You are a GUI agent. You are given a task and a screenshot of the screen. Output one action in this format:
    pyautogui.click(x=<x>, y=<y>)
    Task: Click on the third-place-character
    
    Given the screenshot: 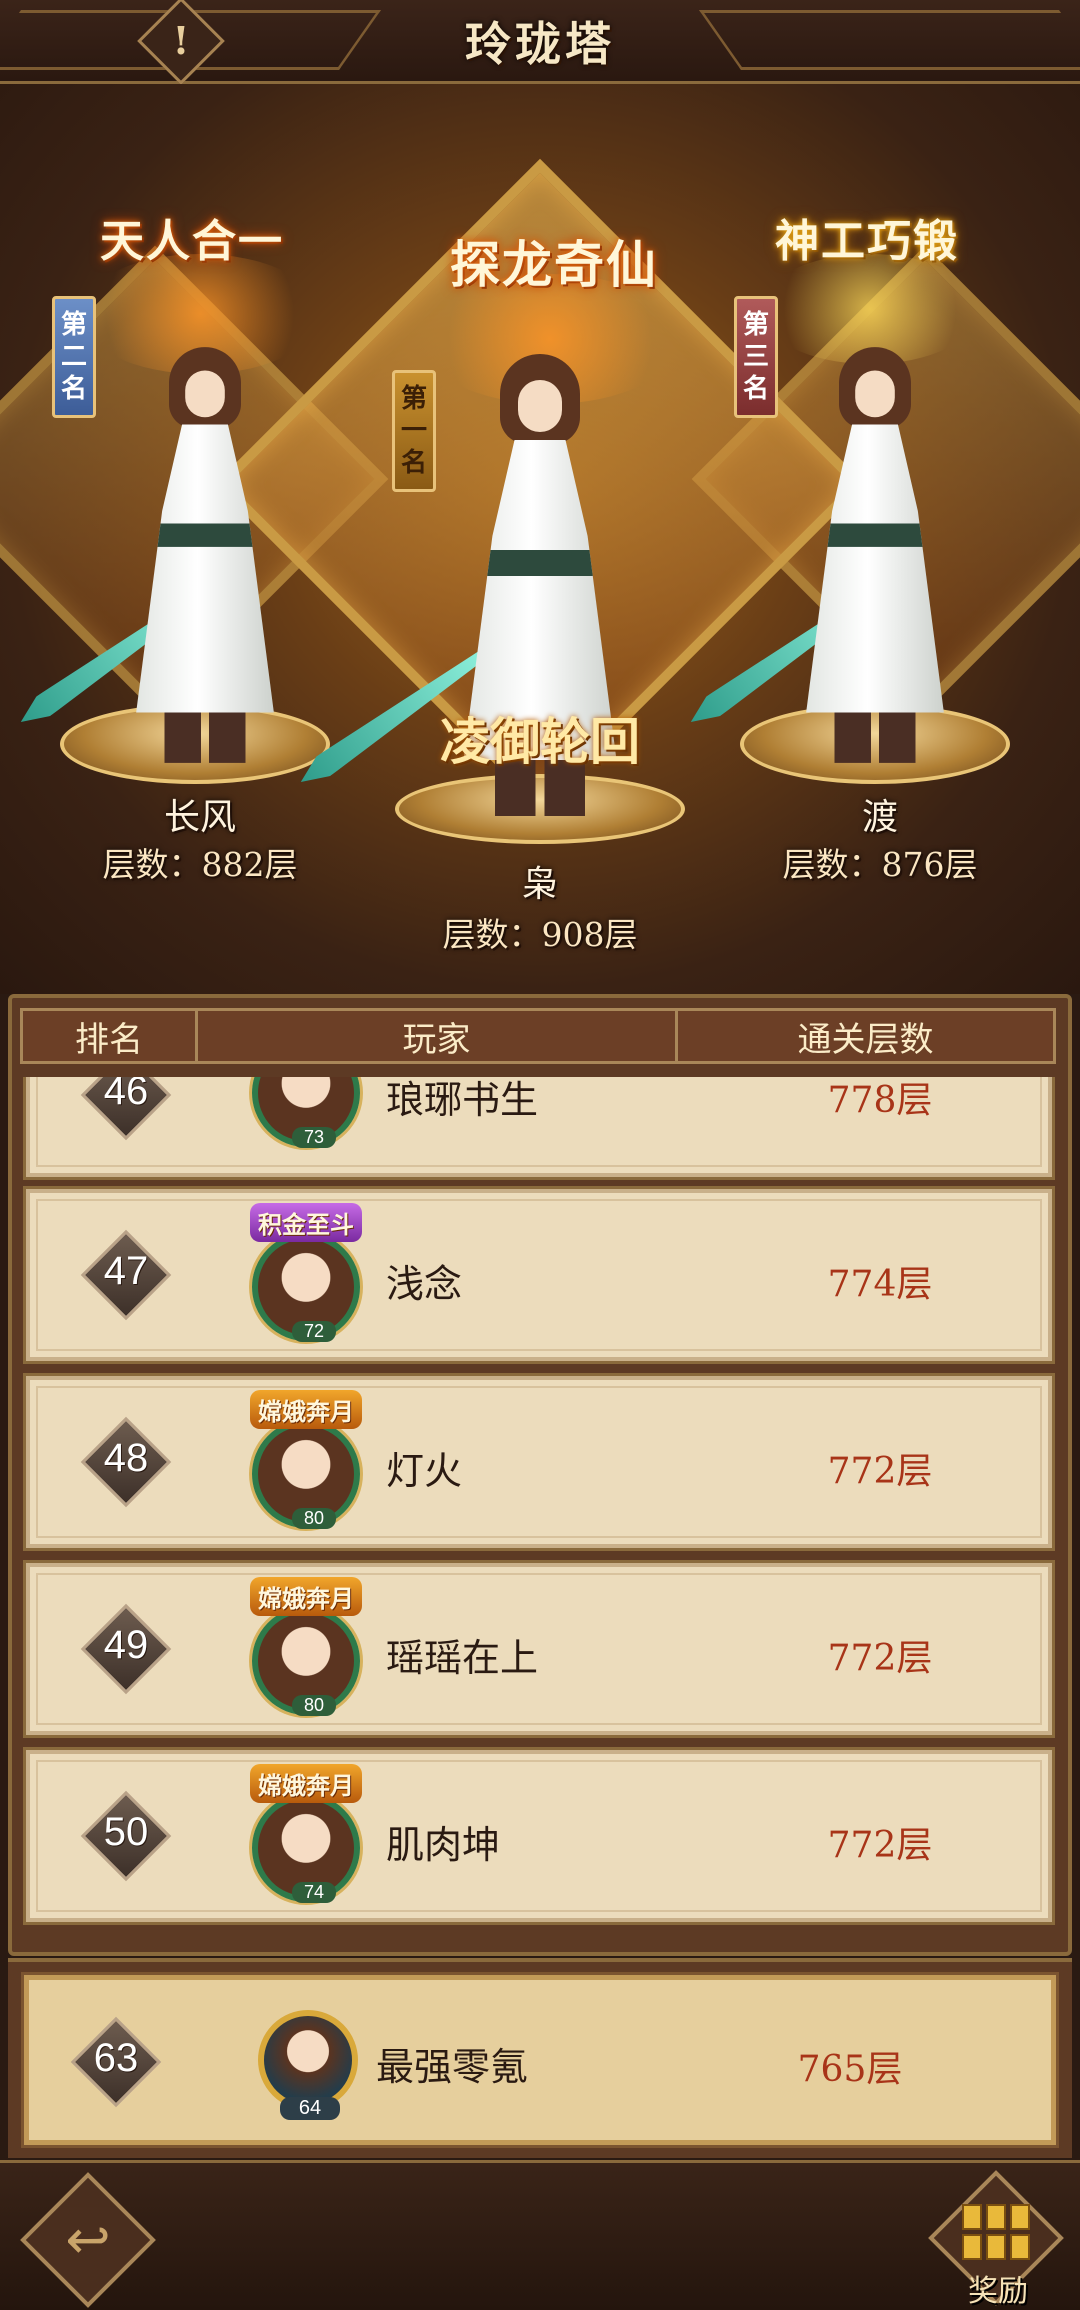 What is the action you would take?
    pyautogui.click(x=875, y=555)
    